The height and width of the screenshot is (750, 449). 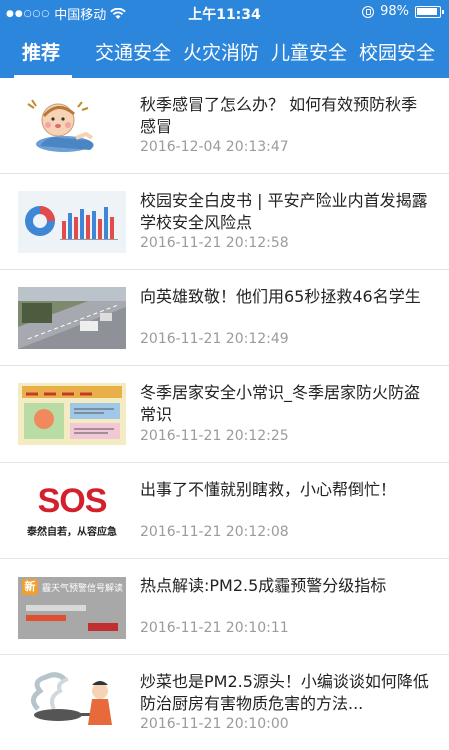 I want to click on battery-icon, so click(x=429, y=11).